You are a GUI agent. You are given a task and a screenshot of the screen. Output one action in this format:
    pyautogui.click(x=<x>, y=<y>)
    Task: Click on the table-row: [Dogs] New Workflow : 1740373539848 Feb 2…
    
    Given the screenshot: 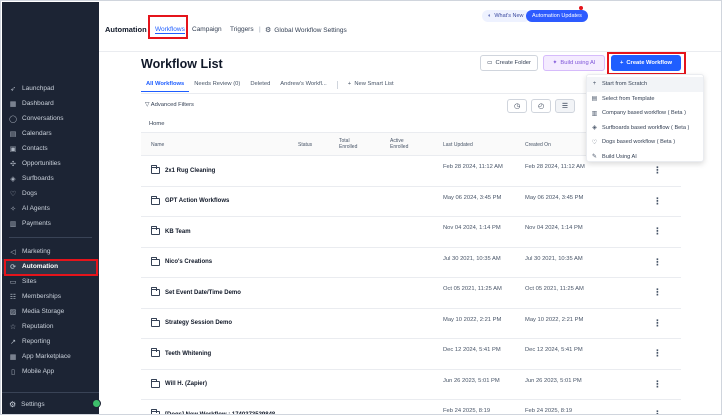 What is the action you would take?
    pyautogui.click(x=411, y=407)
    